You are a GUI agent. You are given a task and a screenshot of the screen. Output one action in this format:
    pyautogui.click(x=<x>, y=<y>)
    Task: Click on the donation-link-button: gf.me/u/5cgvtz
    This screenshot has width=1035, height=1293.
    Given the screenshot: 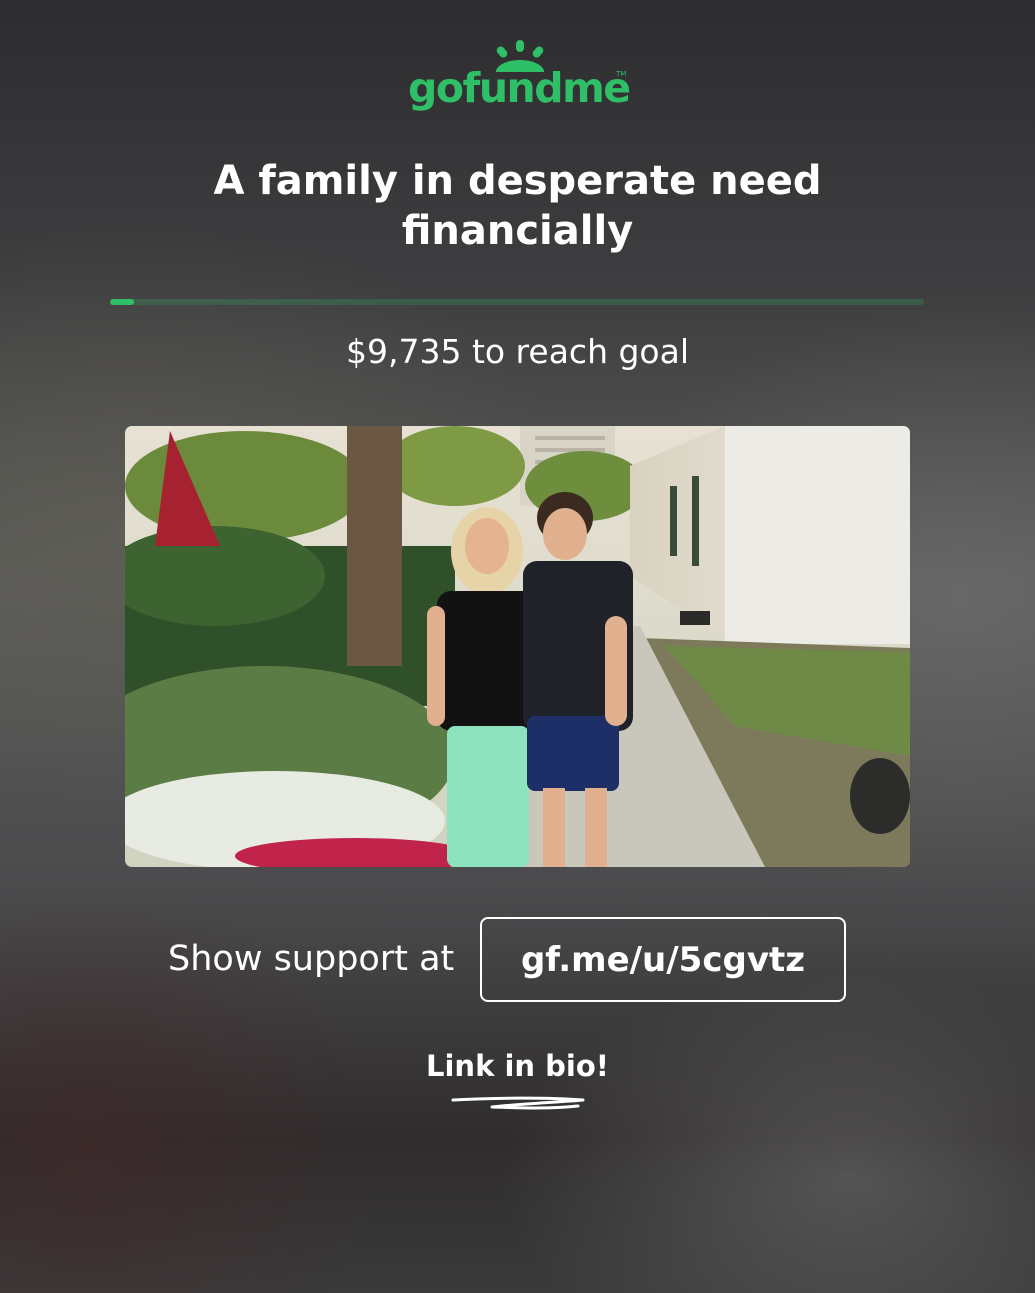 What is the action you would take?
    pyautogui.click(x=663, y=959)
    